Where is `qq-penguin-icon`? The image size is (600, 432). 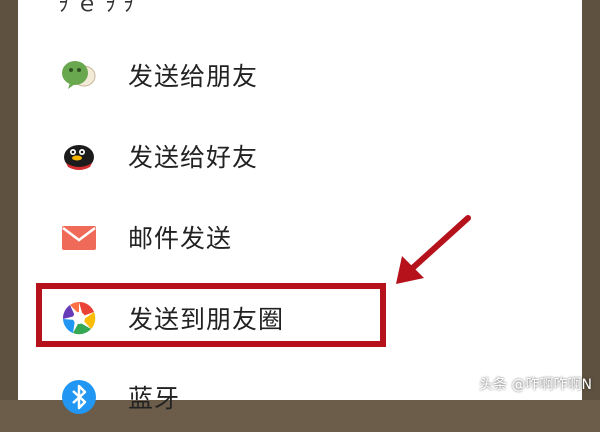 qq-penguin-icon is located at coordinates (79, 157).